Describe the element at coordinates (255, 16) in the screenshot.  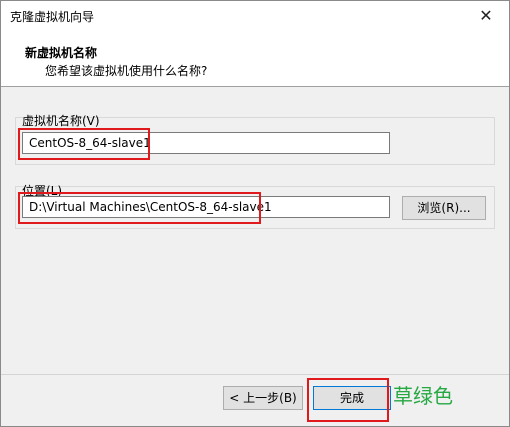
I see `title-bar: 克隆虚拟机向导 ✕` at that location.